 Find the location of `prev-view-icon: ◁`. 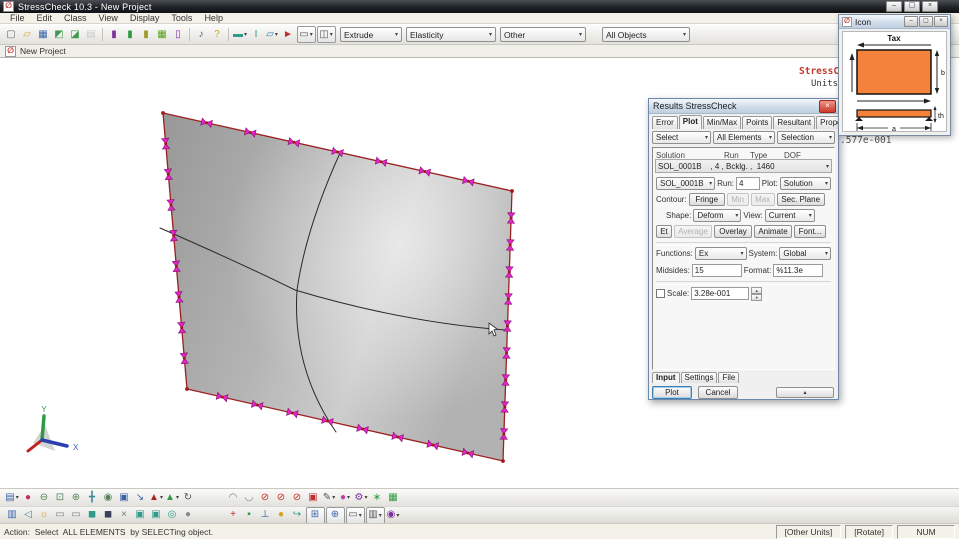

prev-view-icon: ◁ is located at coordinates (28, 515).